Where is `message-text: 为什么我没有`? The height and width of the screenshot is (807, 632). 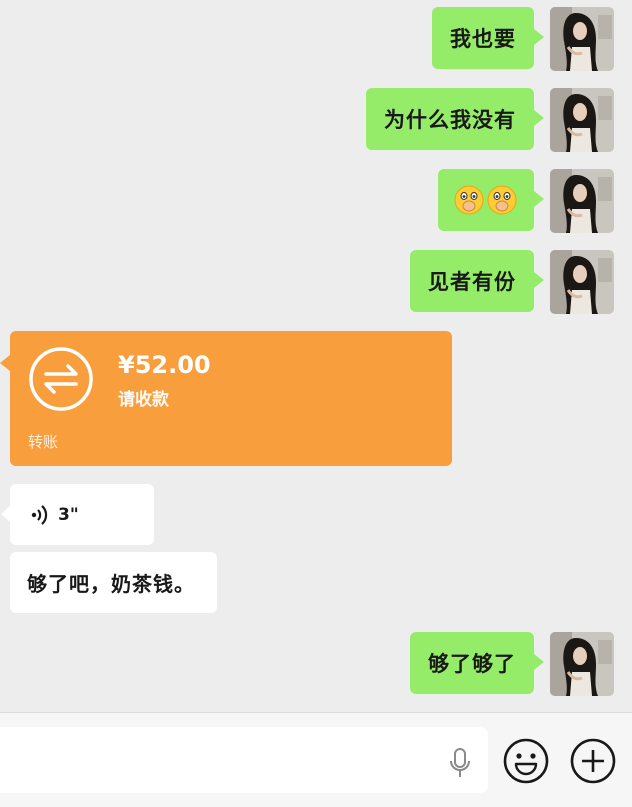
message-text: 为什么我没有 is located at coordinates (450, 120).